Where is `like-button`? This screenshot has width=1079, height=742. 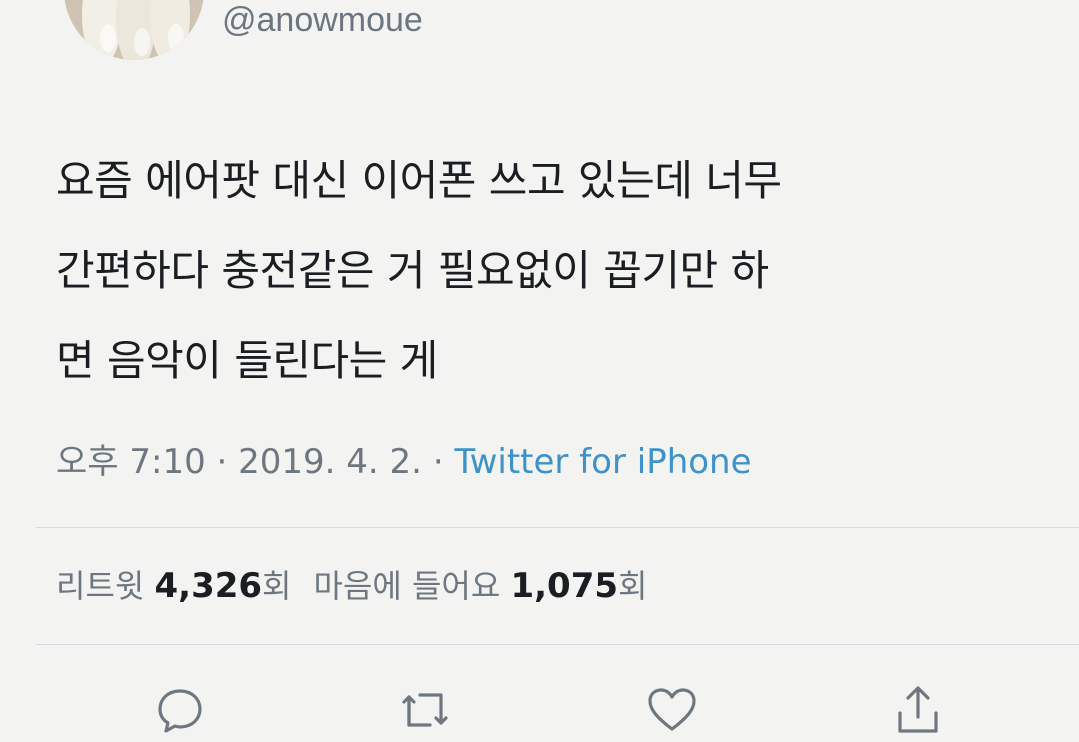
like-button is located at coordinates (672, 710).